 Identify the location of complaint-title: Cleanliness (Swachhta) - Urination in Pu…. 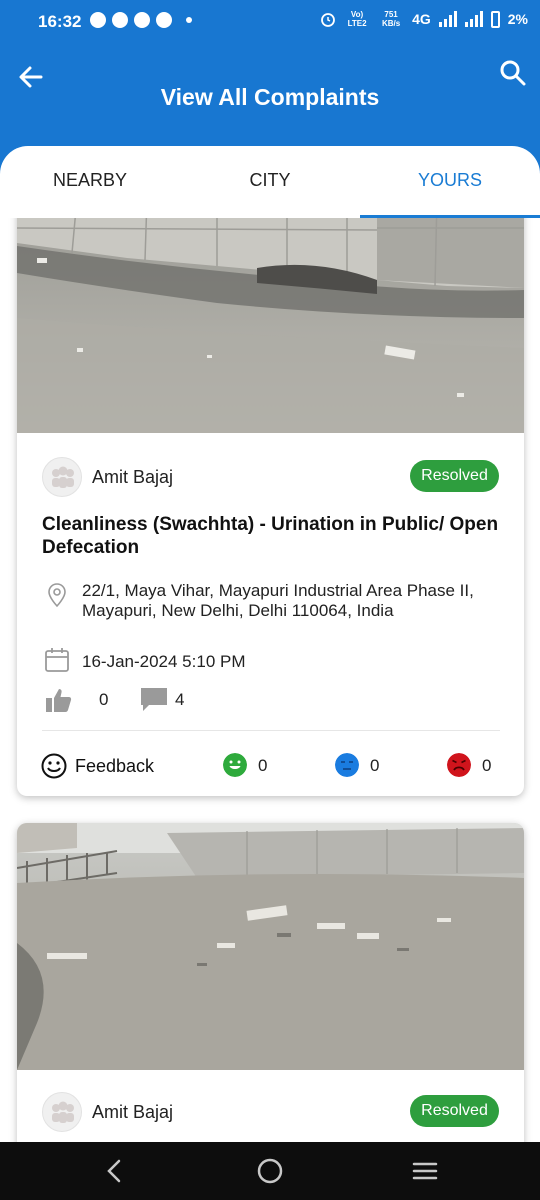
(272, 536).